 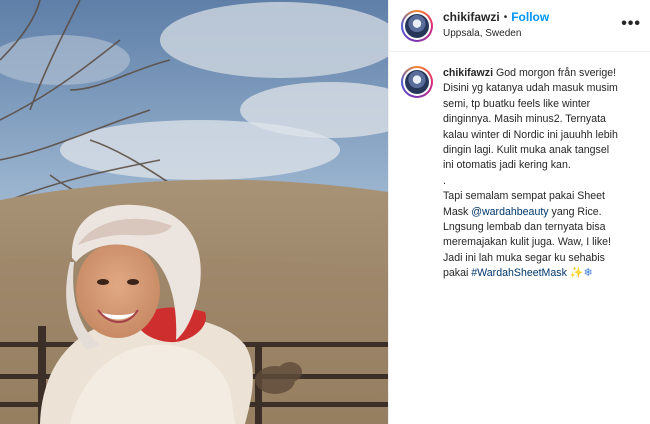 I want to click on caption-text-fragment: pakai, so click(x=457, y=273).